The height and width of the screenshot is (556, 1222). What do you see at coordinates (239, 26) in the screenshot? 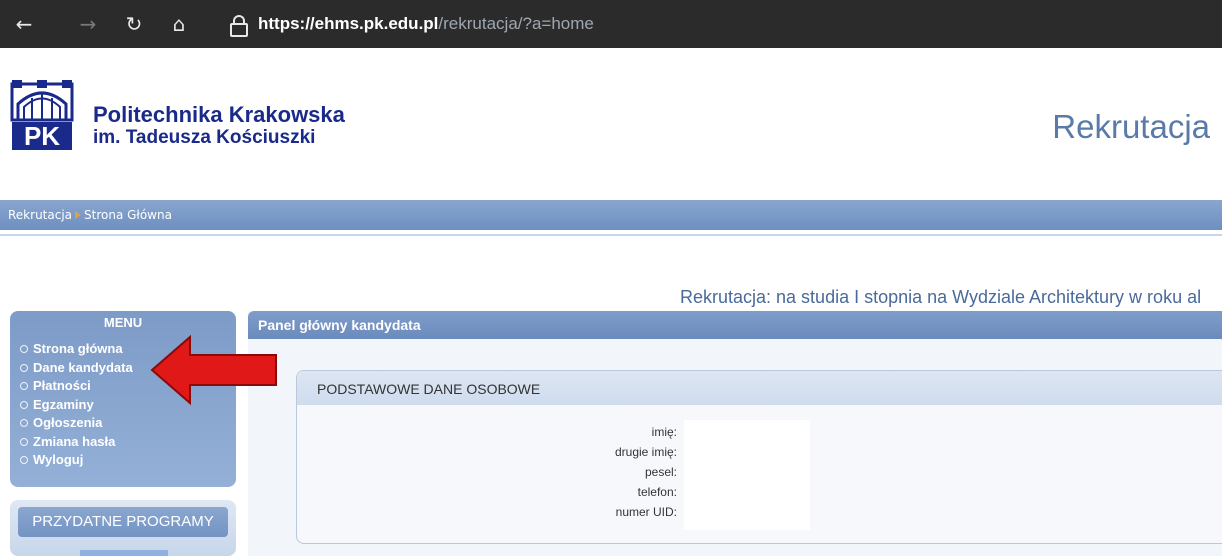
I see `lock-icon` at bounding box center [239, 26].